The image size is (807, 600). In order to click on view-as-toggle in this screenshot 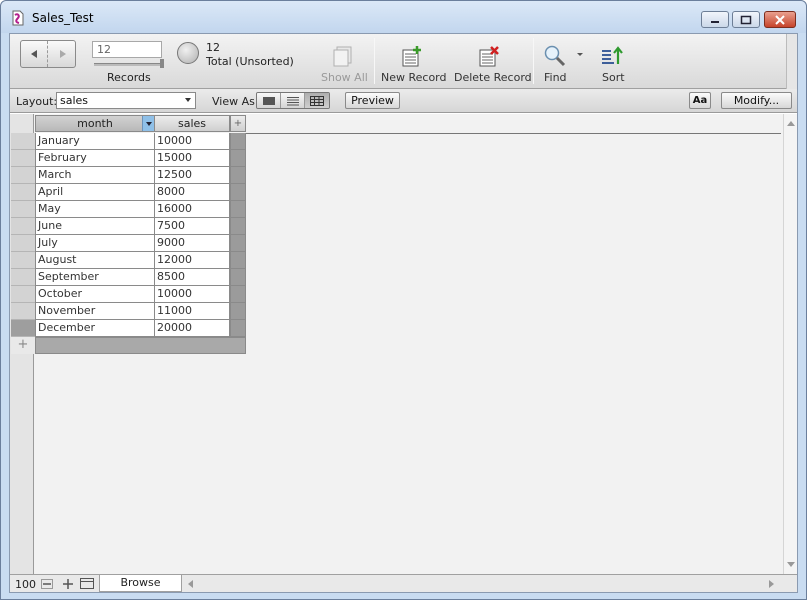, I will do `click(293, 100)`.